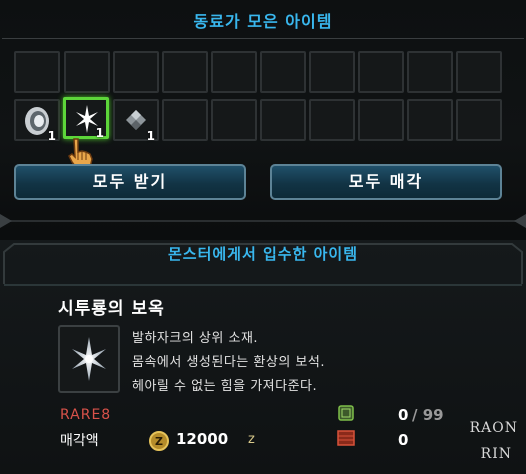 This screenshot has height=474, width=526. What do you see at coordinates (263, 254) in the screenshot?
I see `monster-items-title: 몬스터에게서 입수한 아이템` at bounding box center [263, 254].